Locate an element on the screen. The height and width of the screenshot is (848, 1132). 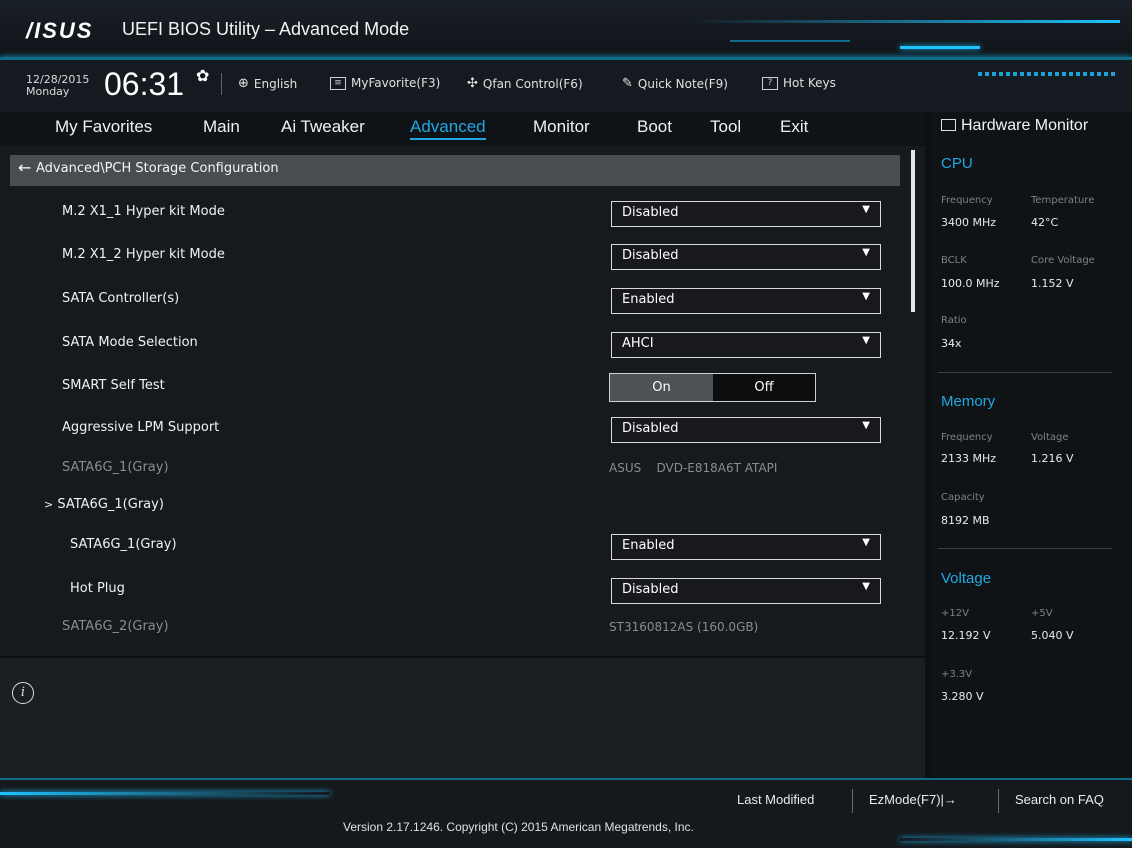
qfan-label: Qfan Control(F6) is located at coordinates (532, 83).